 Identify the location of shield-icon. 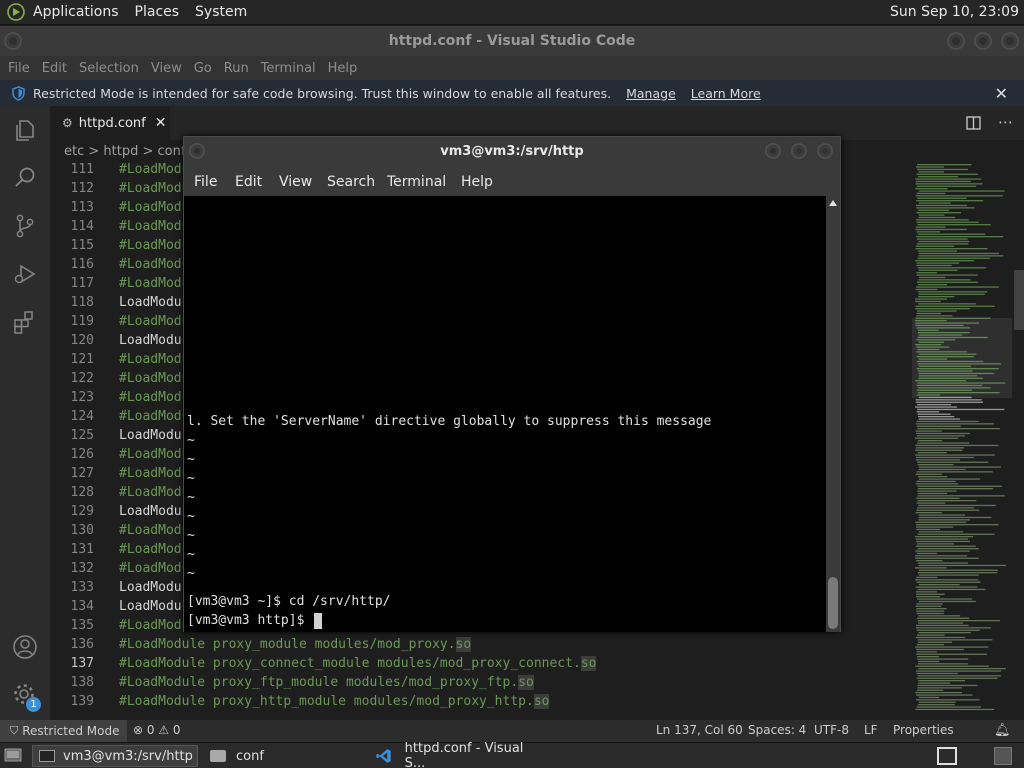
(18, 93).